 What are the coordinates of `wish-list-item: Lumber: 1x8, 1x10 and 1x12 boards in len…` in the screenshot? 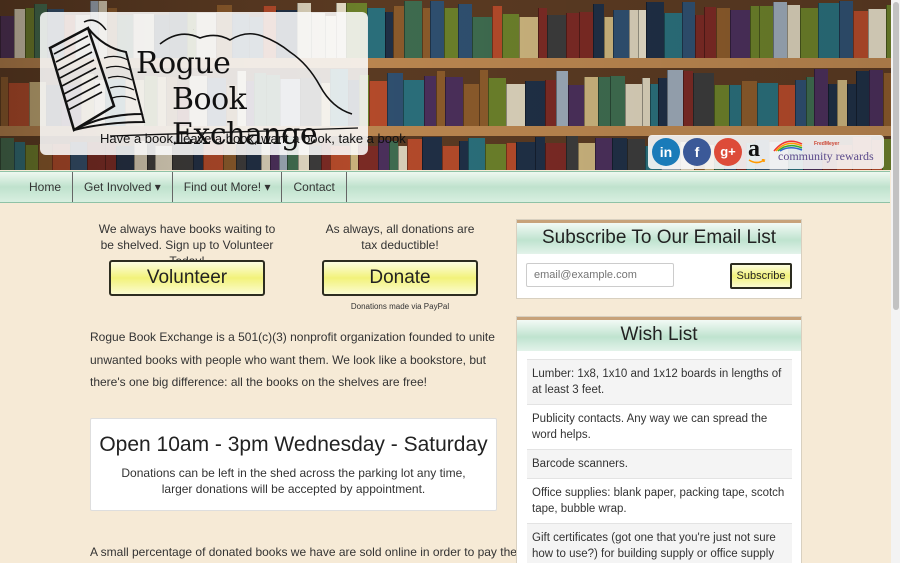 It's located at (659, 381).